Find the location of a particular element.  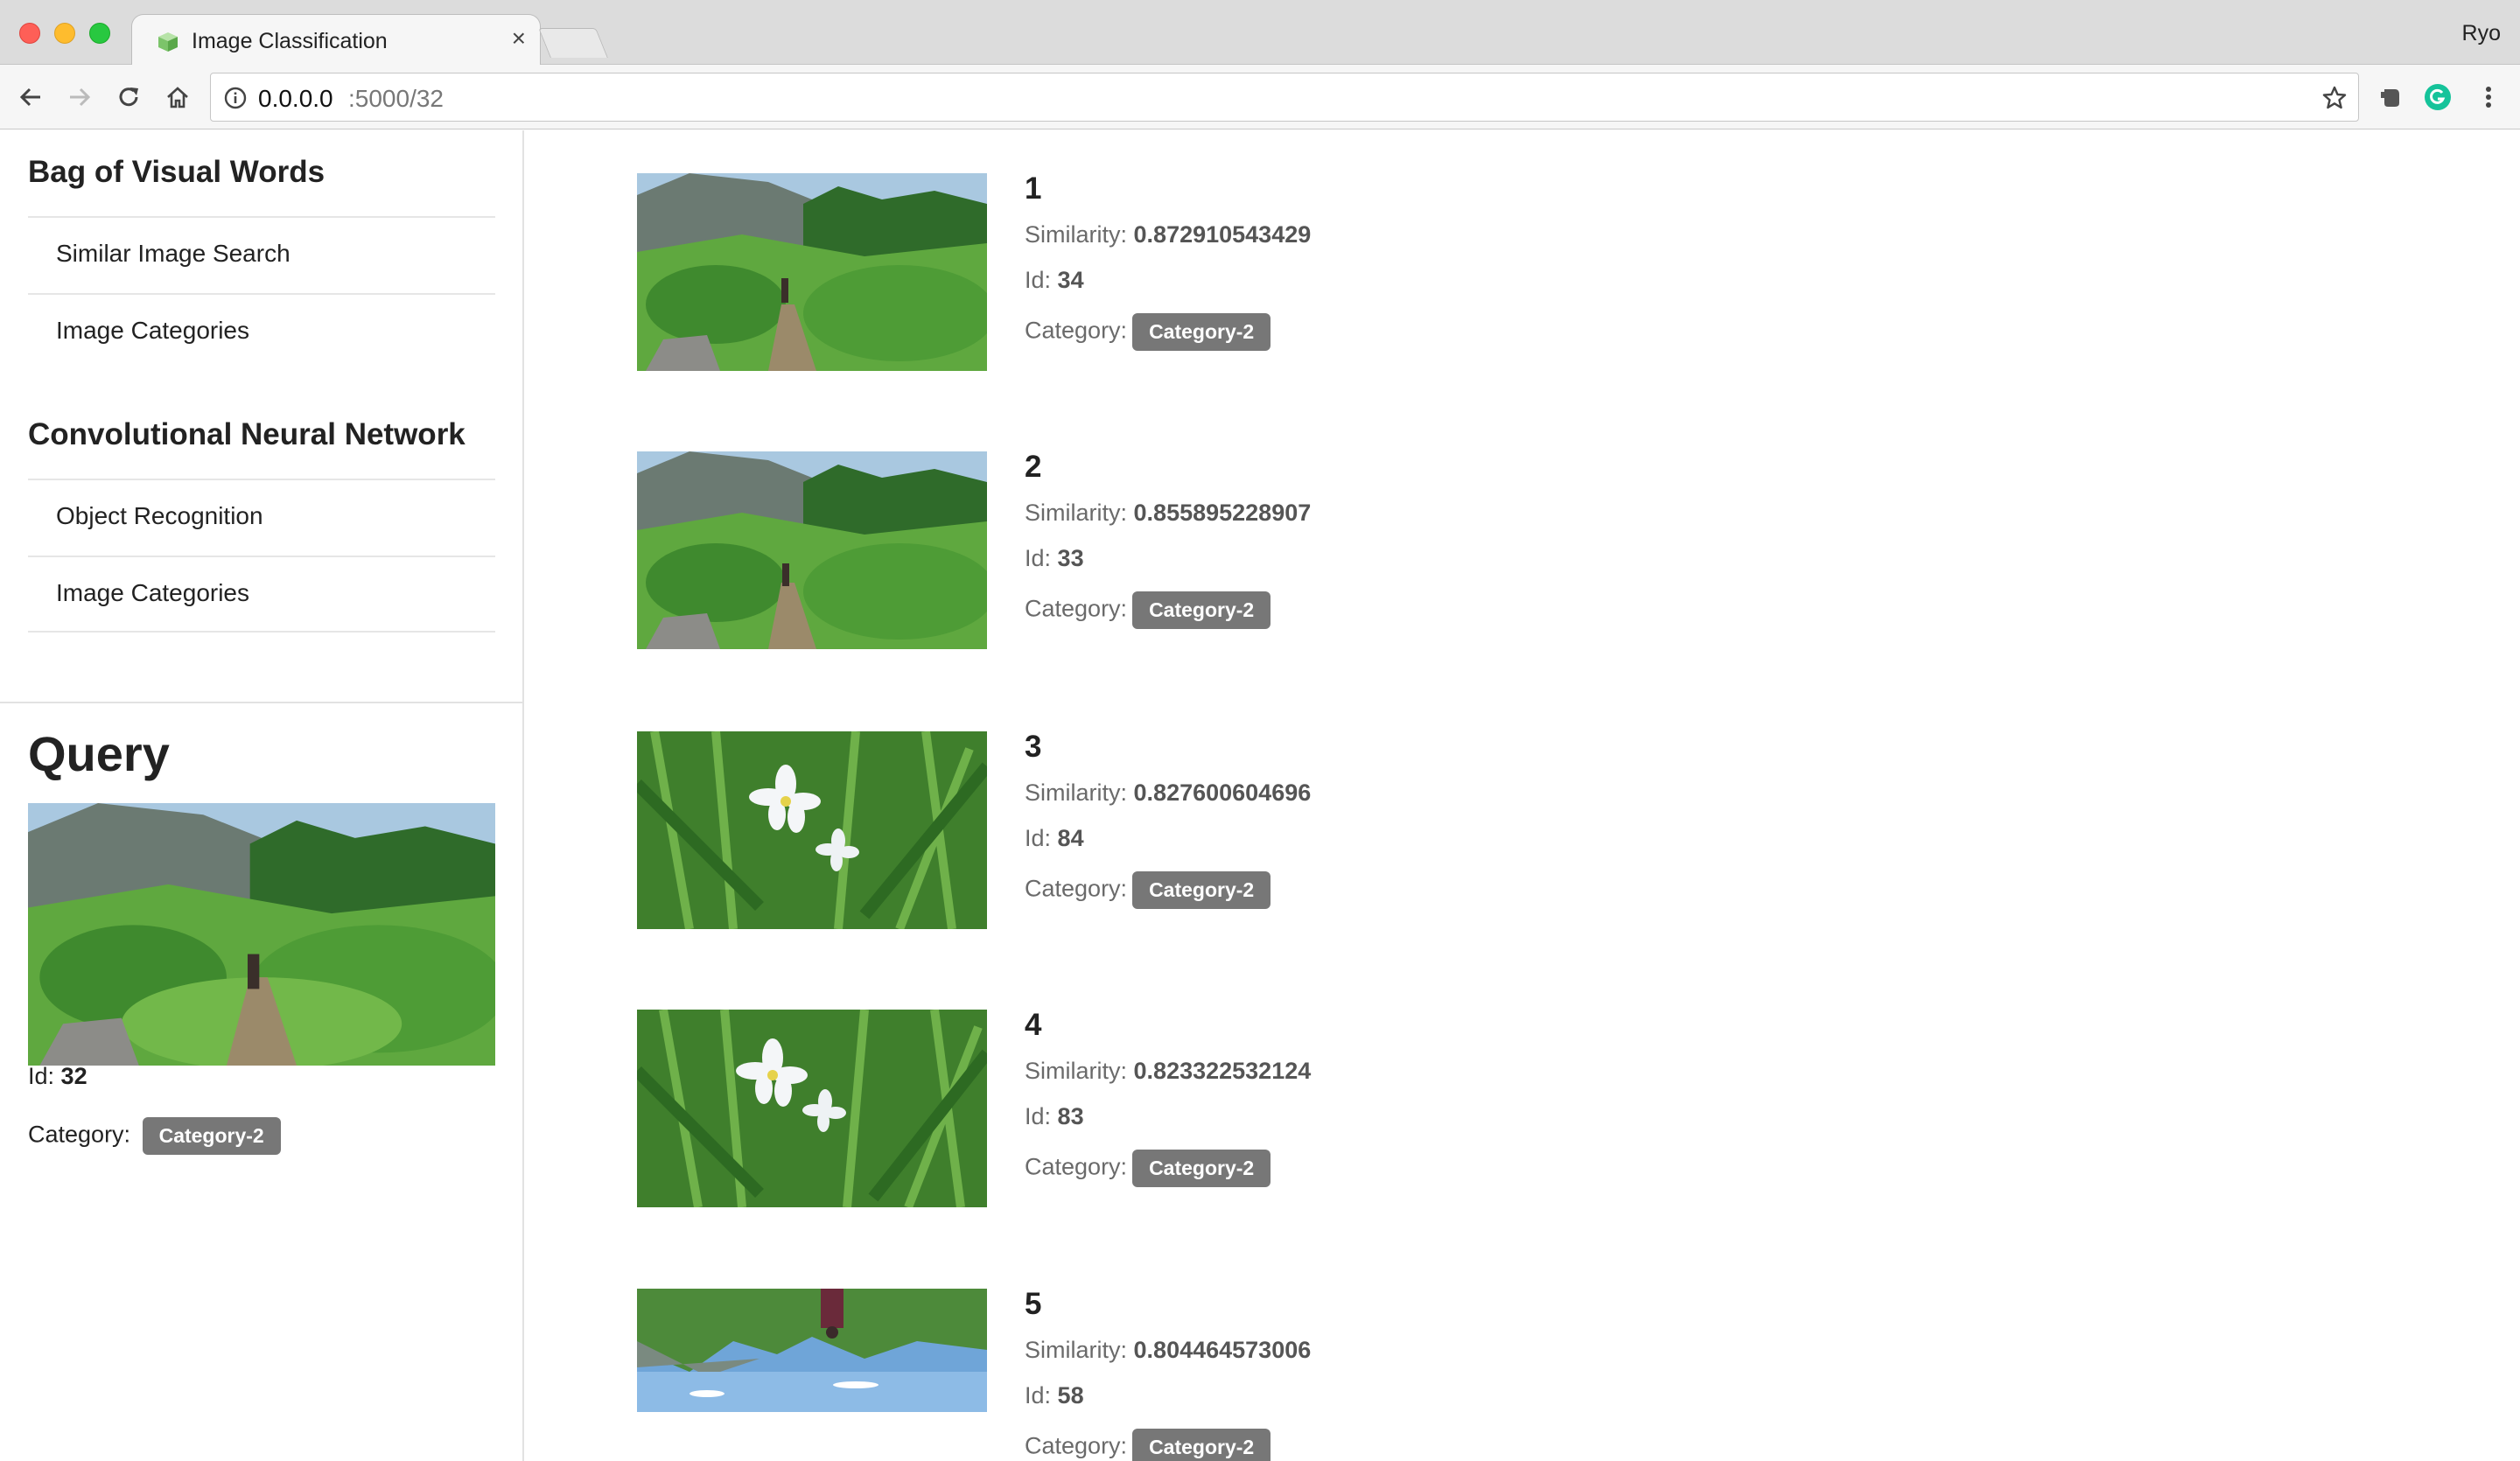

minimize-window-button is located at coordinates (64, 33).